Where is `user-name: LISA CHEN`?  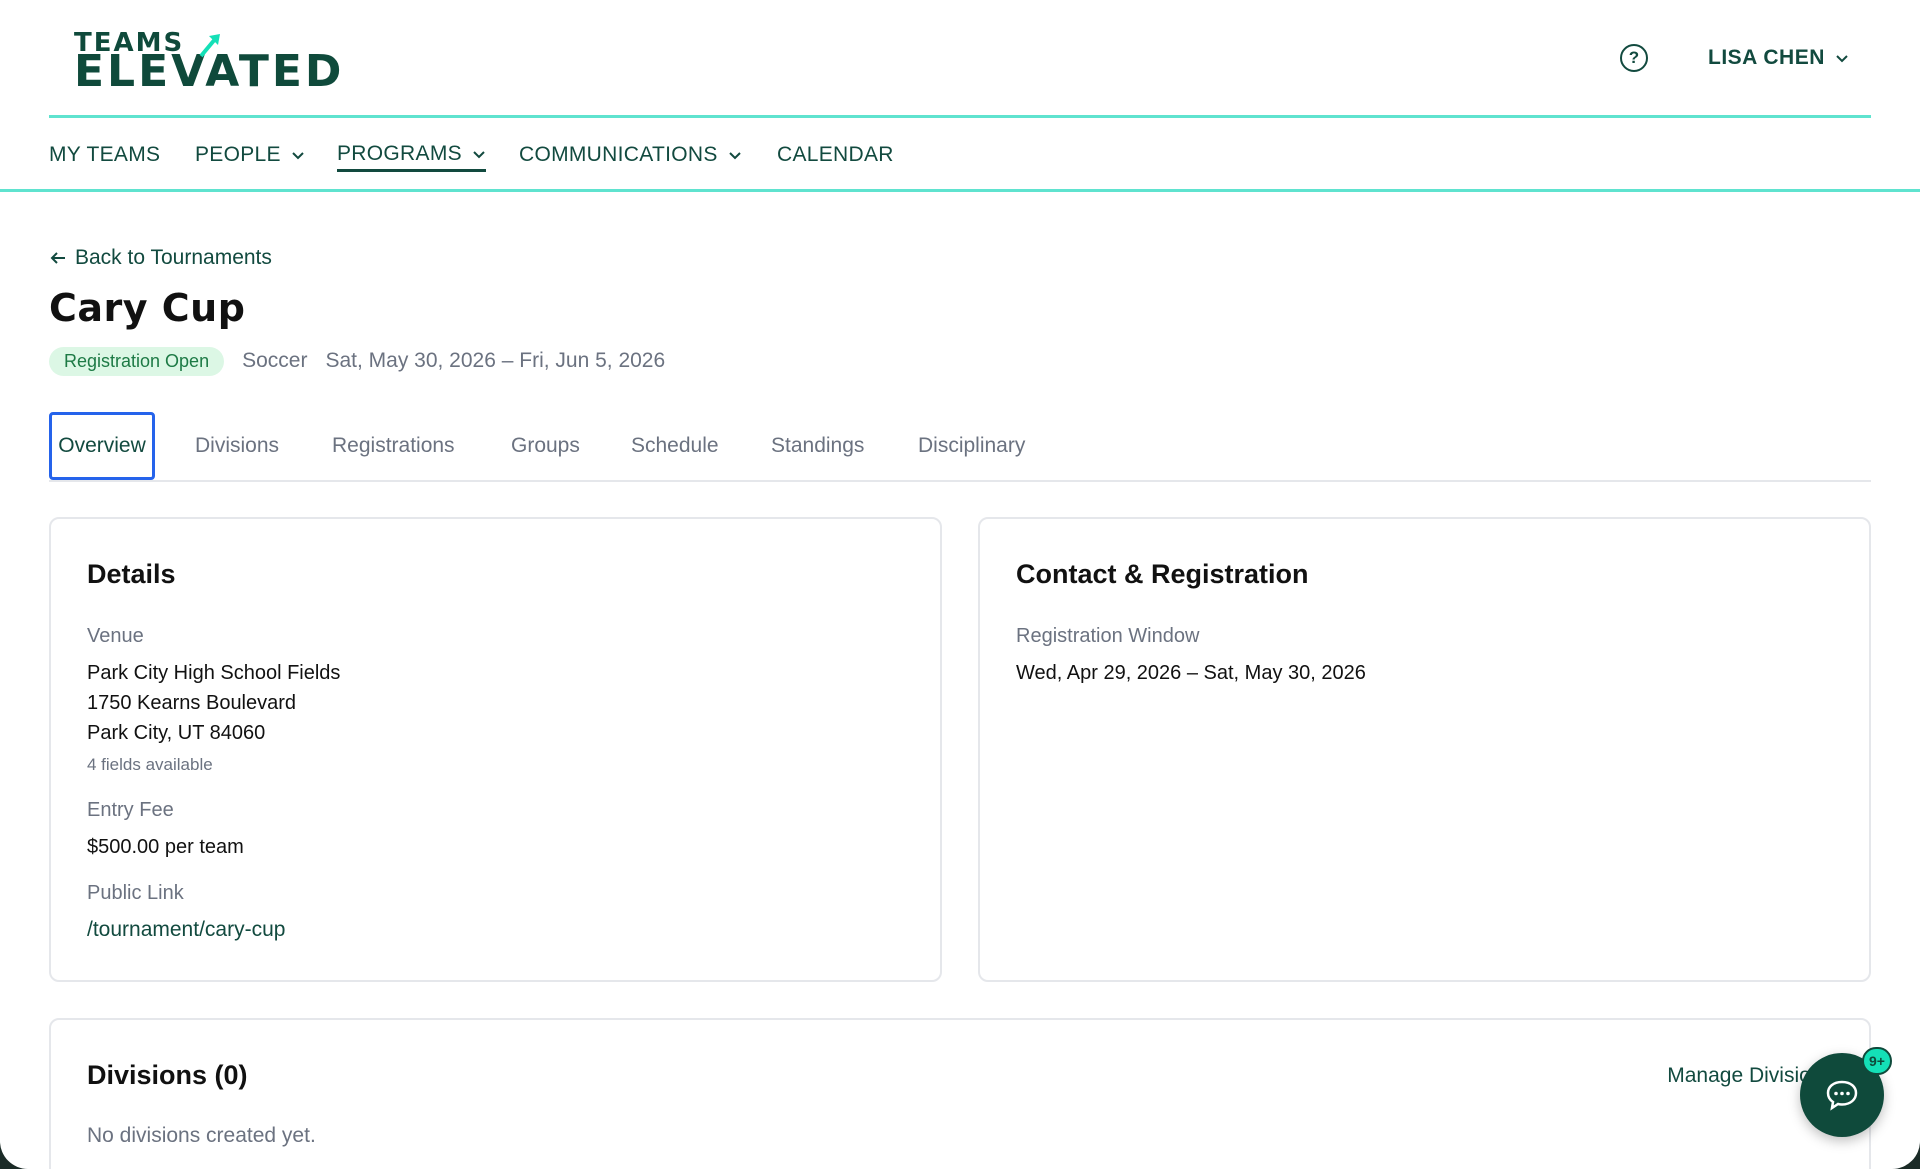
user-name: LISA CHEN is located at coordinates (1766, 57).